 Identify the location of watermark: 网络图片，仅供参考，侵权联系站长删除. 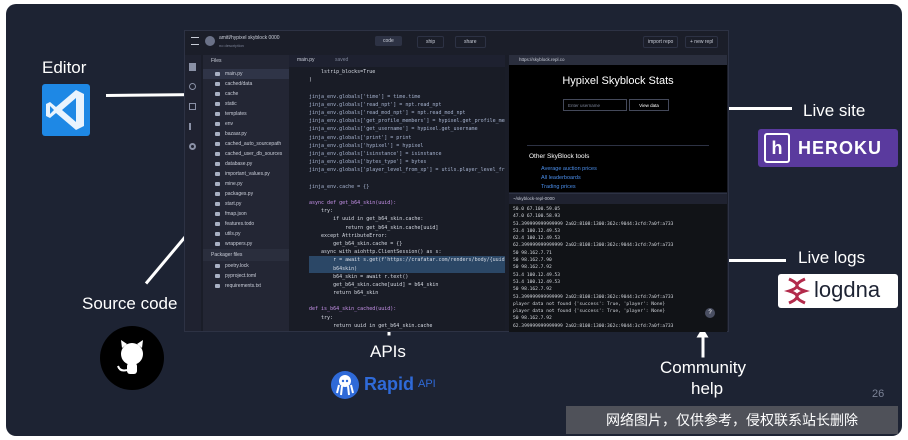
(732, 420).